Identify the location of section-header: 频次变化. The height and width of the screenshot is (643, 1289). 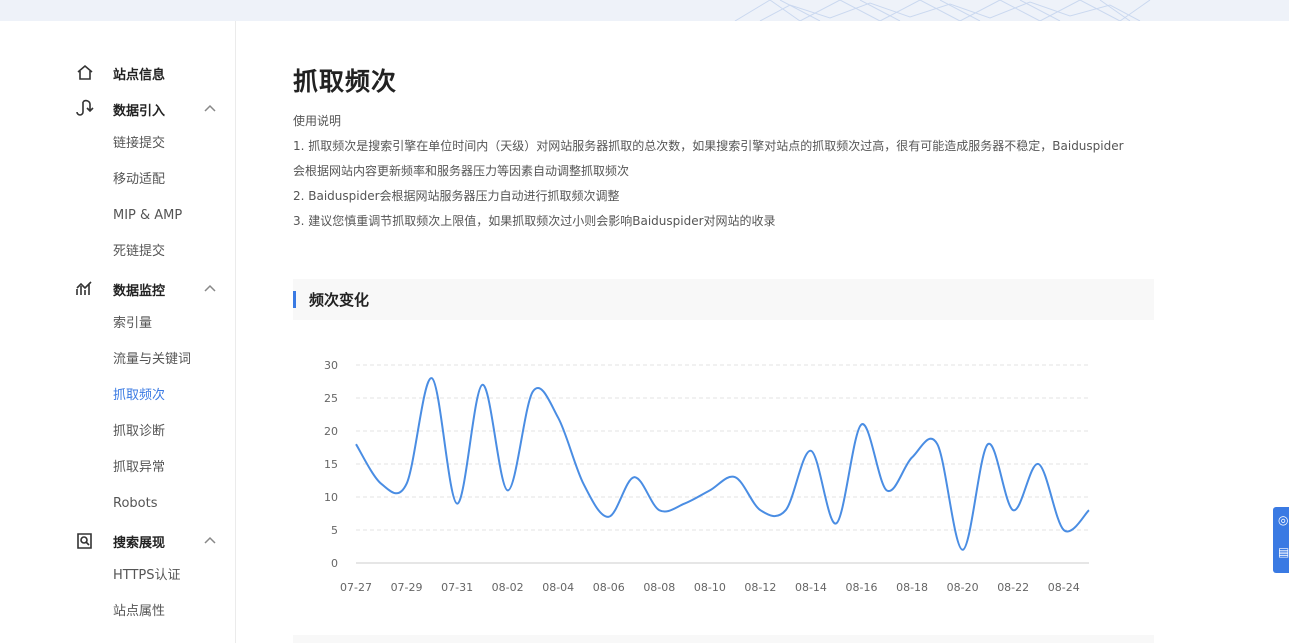
(723, 299).